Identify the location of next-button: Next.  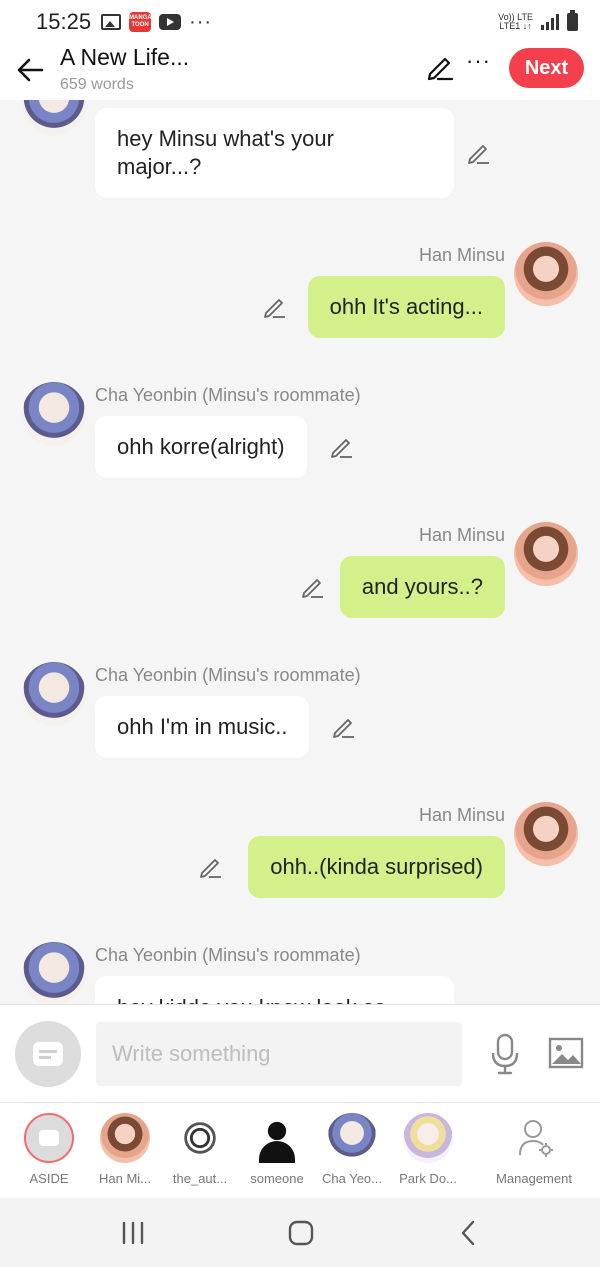
(546, 68).